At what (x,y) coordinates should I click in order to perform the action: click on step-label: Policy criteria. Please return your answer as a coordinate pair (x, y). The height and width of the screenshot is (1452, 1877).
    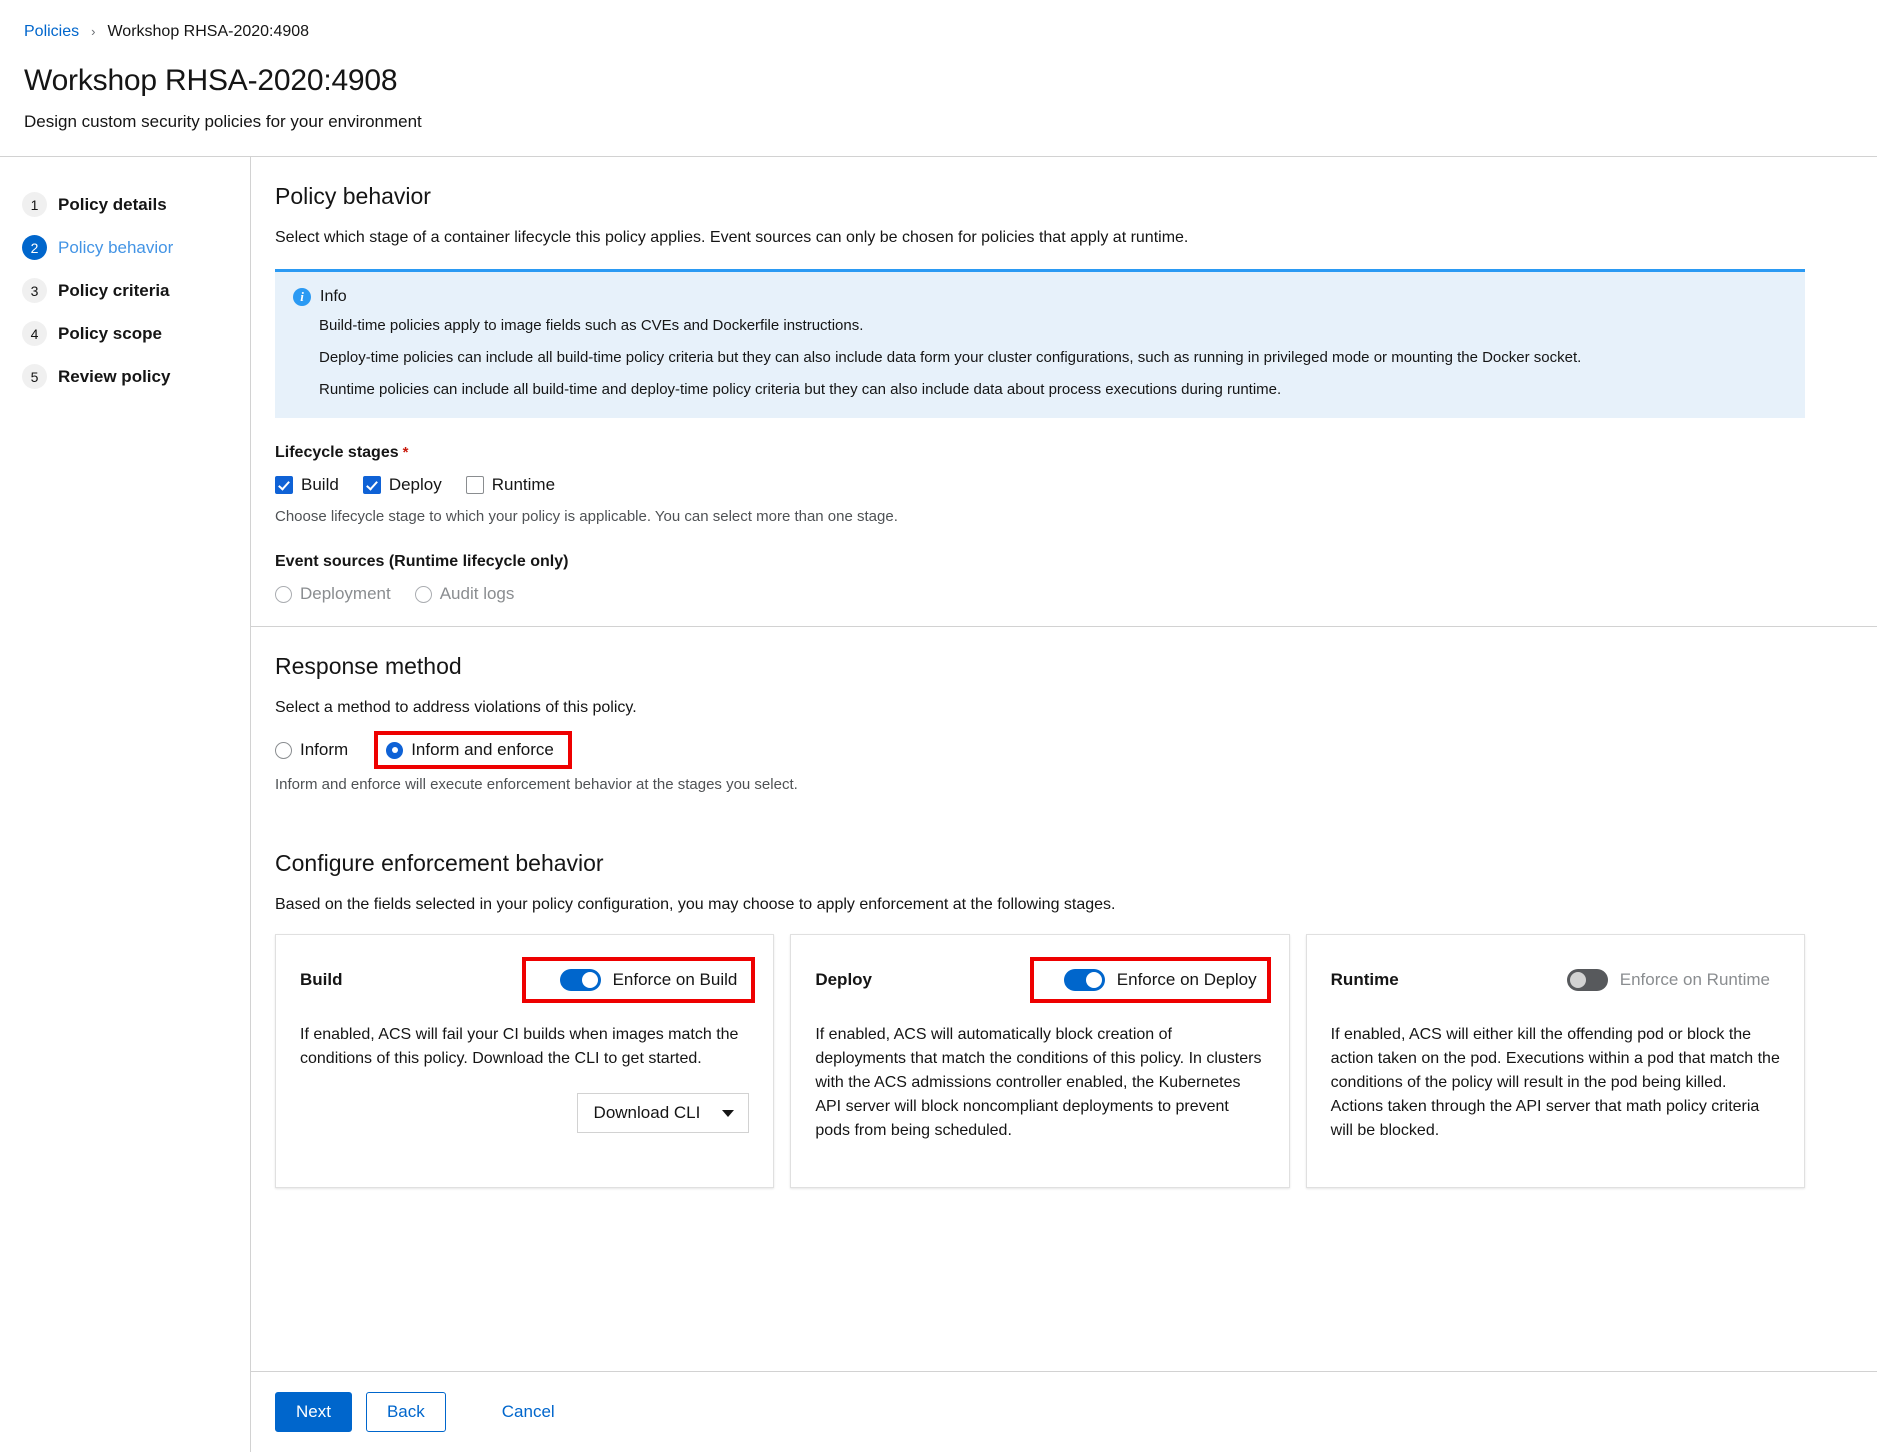
    Looking at the image, I should click on (114, 290).